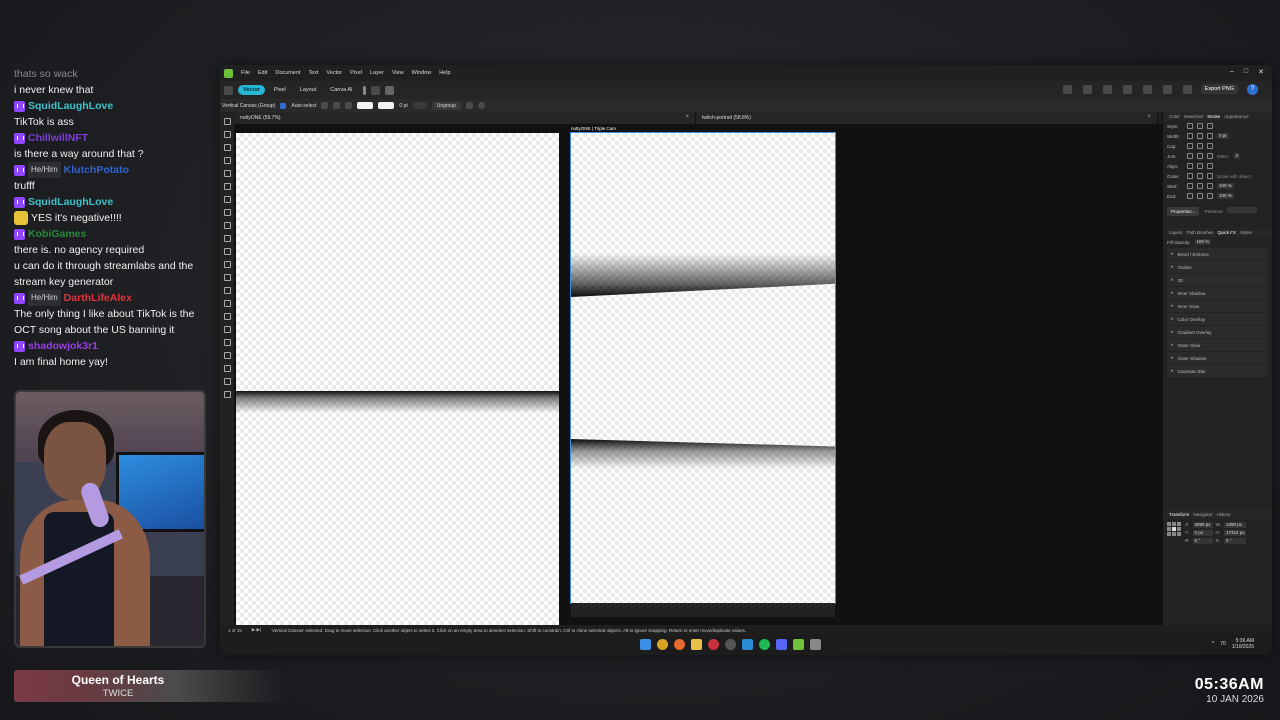 This screenshot has width=1280, height=720. I want to click on ungroup-button: Ungroup, so click(446, 105).